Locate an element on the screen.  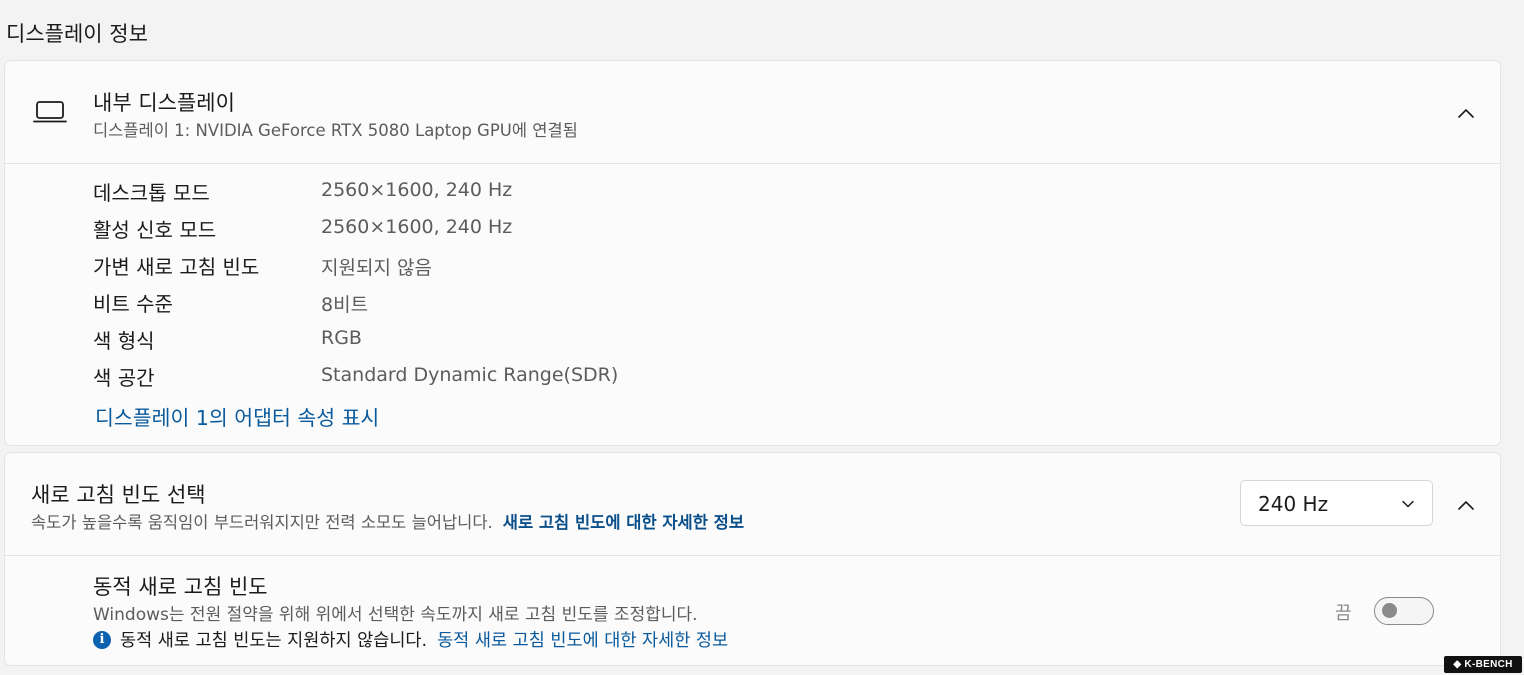
property-label: 가변 새로 고침 빈도 is located at coordinates (176, 267).